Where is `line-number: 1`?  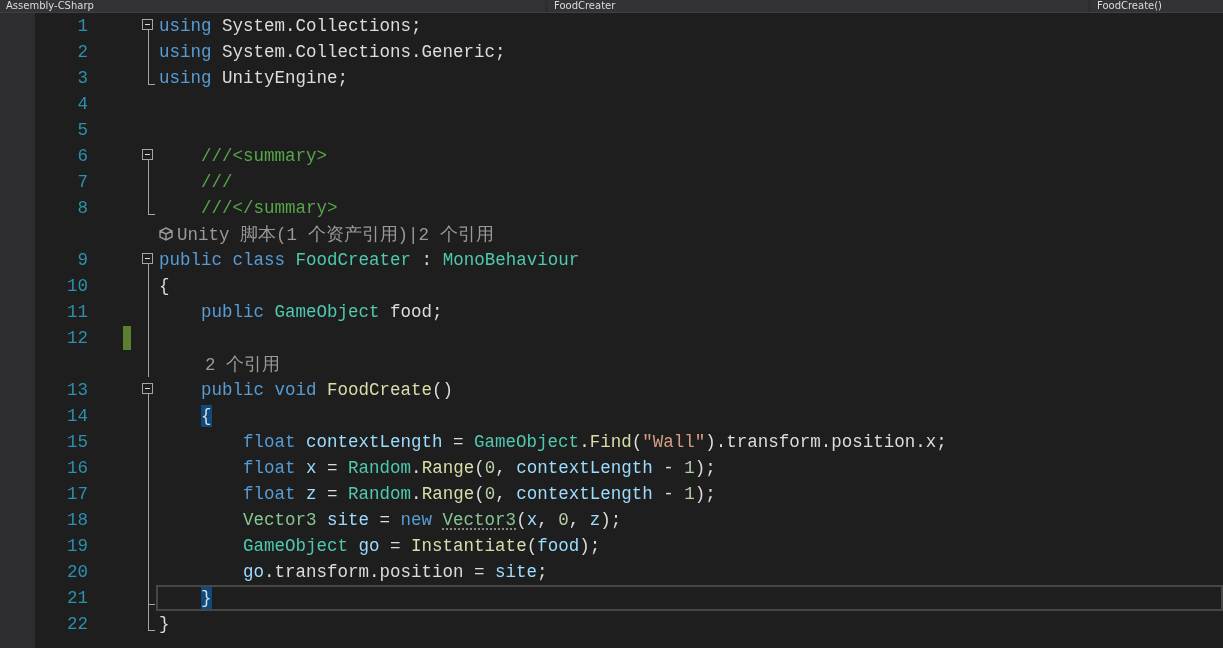 line-number: 1 is located at coordinates (82, 26).